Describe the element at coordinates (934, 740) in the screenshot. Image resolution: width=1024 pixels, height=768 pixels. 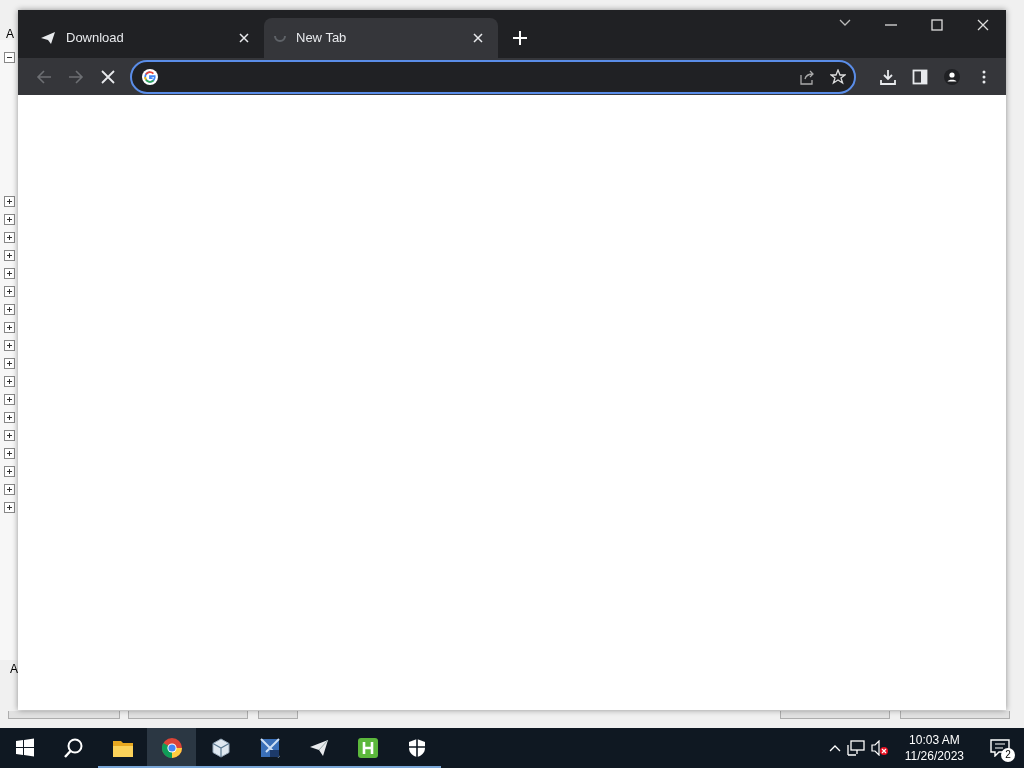
I see `clock-time: 10:03 AM` at that location.